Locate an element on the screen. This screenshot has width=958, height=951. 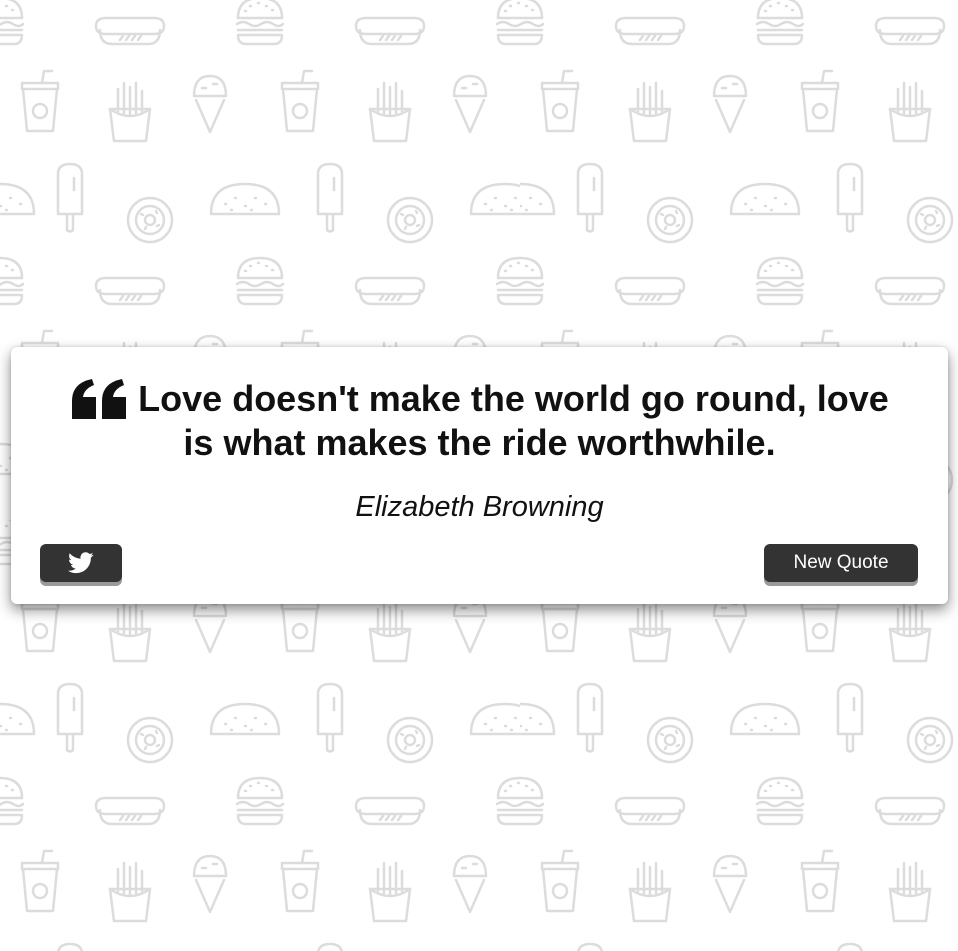
quote-author: Elizabeth Browning is located at coordinates (479, 507).